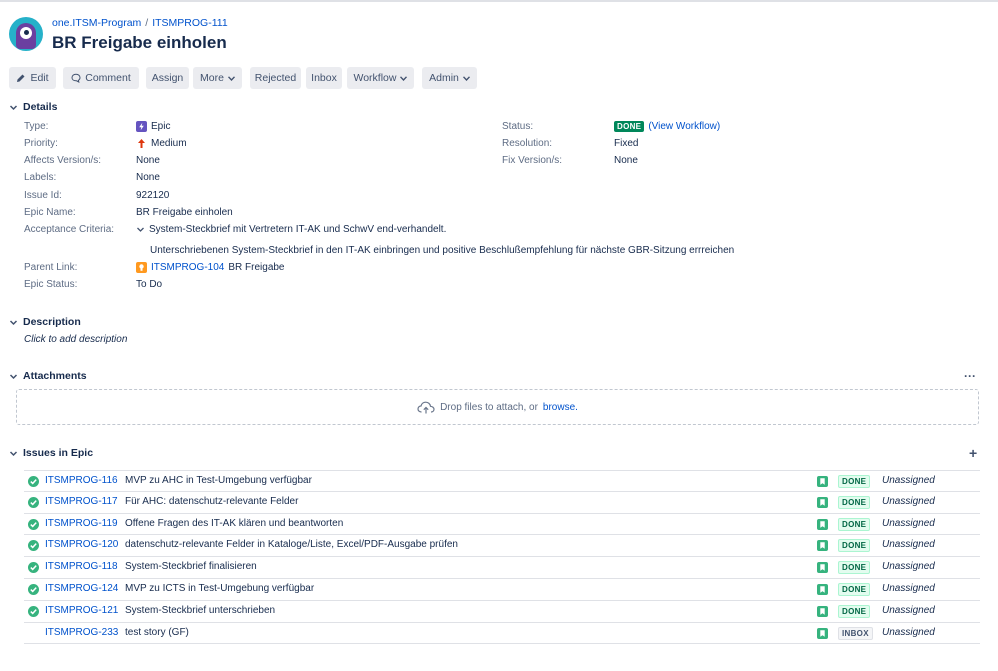 The image size is (998, 671). I want to click on issue-key-link: ITSMPROG-117, so click(81, 501).